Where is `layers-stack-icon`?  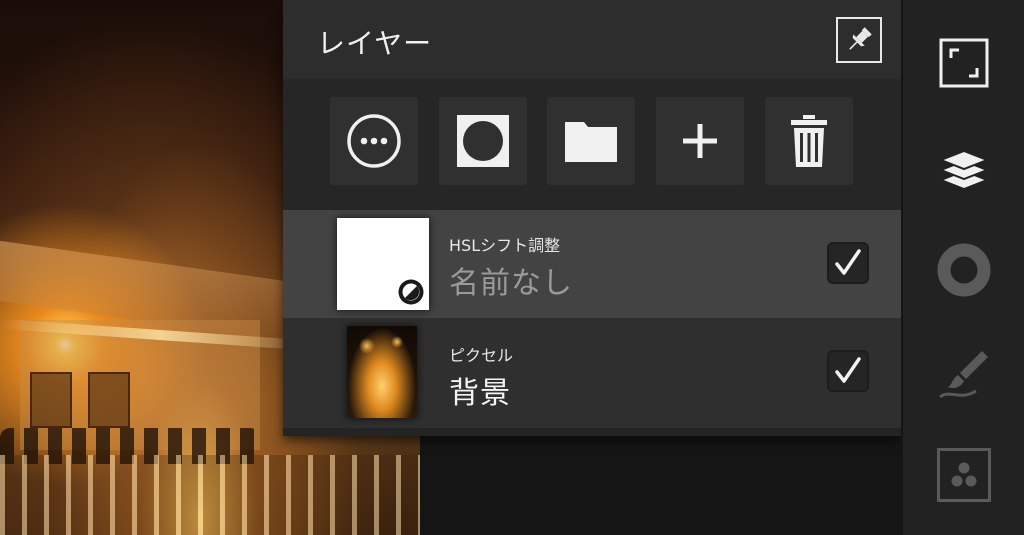
layers-stack-icon is located at coordinates (964, 170).